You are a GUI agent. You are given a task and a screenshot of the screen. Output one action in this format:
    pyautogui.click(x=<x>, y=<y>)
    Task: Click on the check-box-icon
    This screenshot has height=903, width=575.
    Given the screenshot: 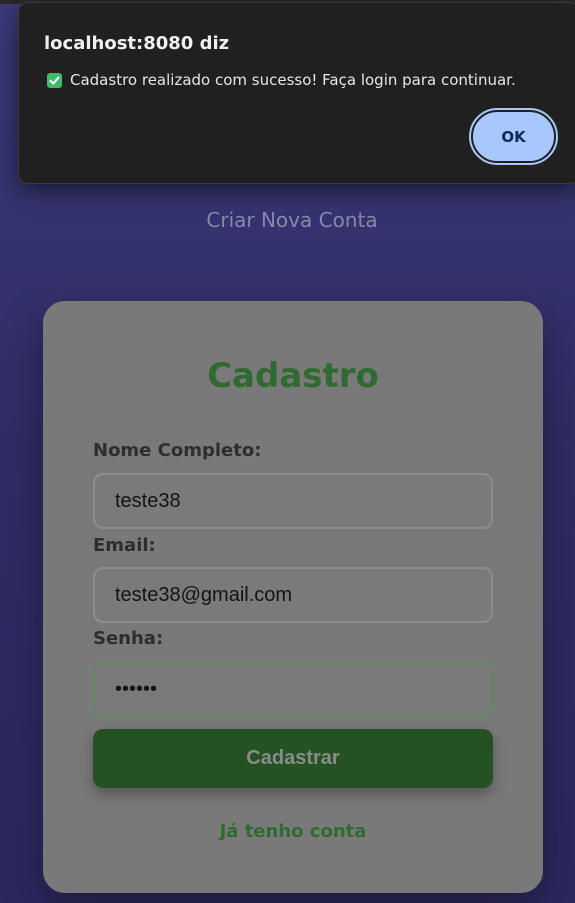 What is the action you would take?
    pyautogui.click(x=54, y=80)
    